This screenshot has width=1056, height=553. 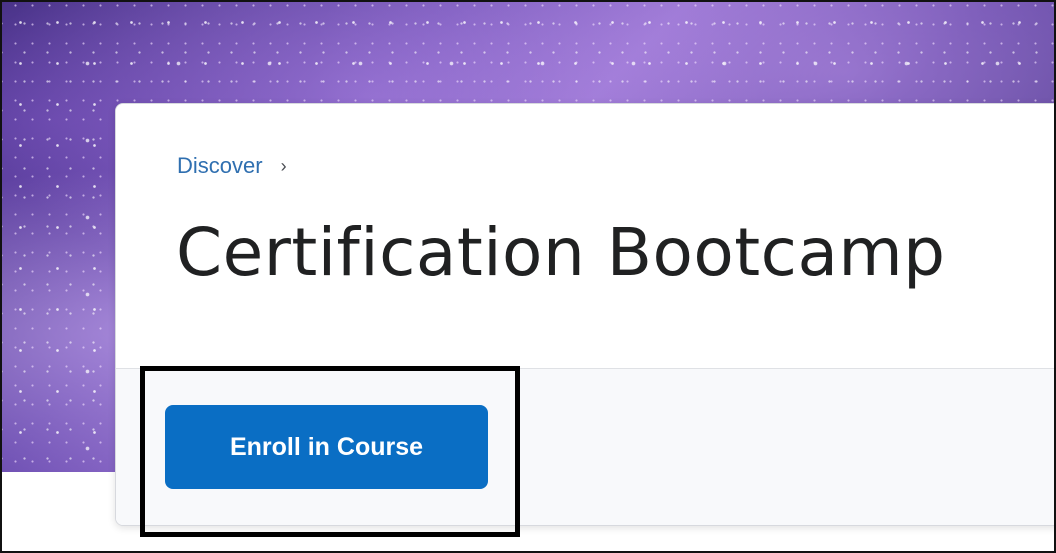 I want to click on breadcrumb-discover-link: Discover, so click(x=220, y=166).